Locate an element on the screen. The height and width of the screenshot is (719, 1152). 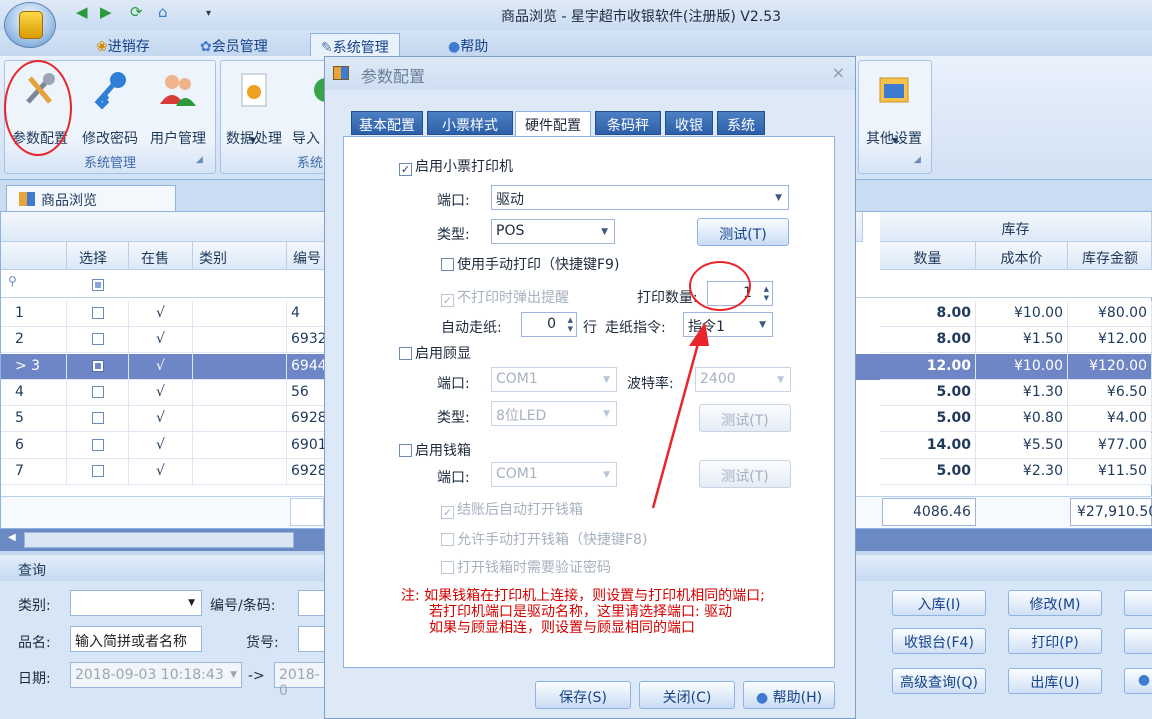
column-header-category: 类别 is located at coordinates (240, 256).